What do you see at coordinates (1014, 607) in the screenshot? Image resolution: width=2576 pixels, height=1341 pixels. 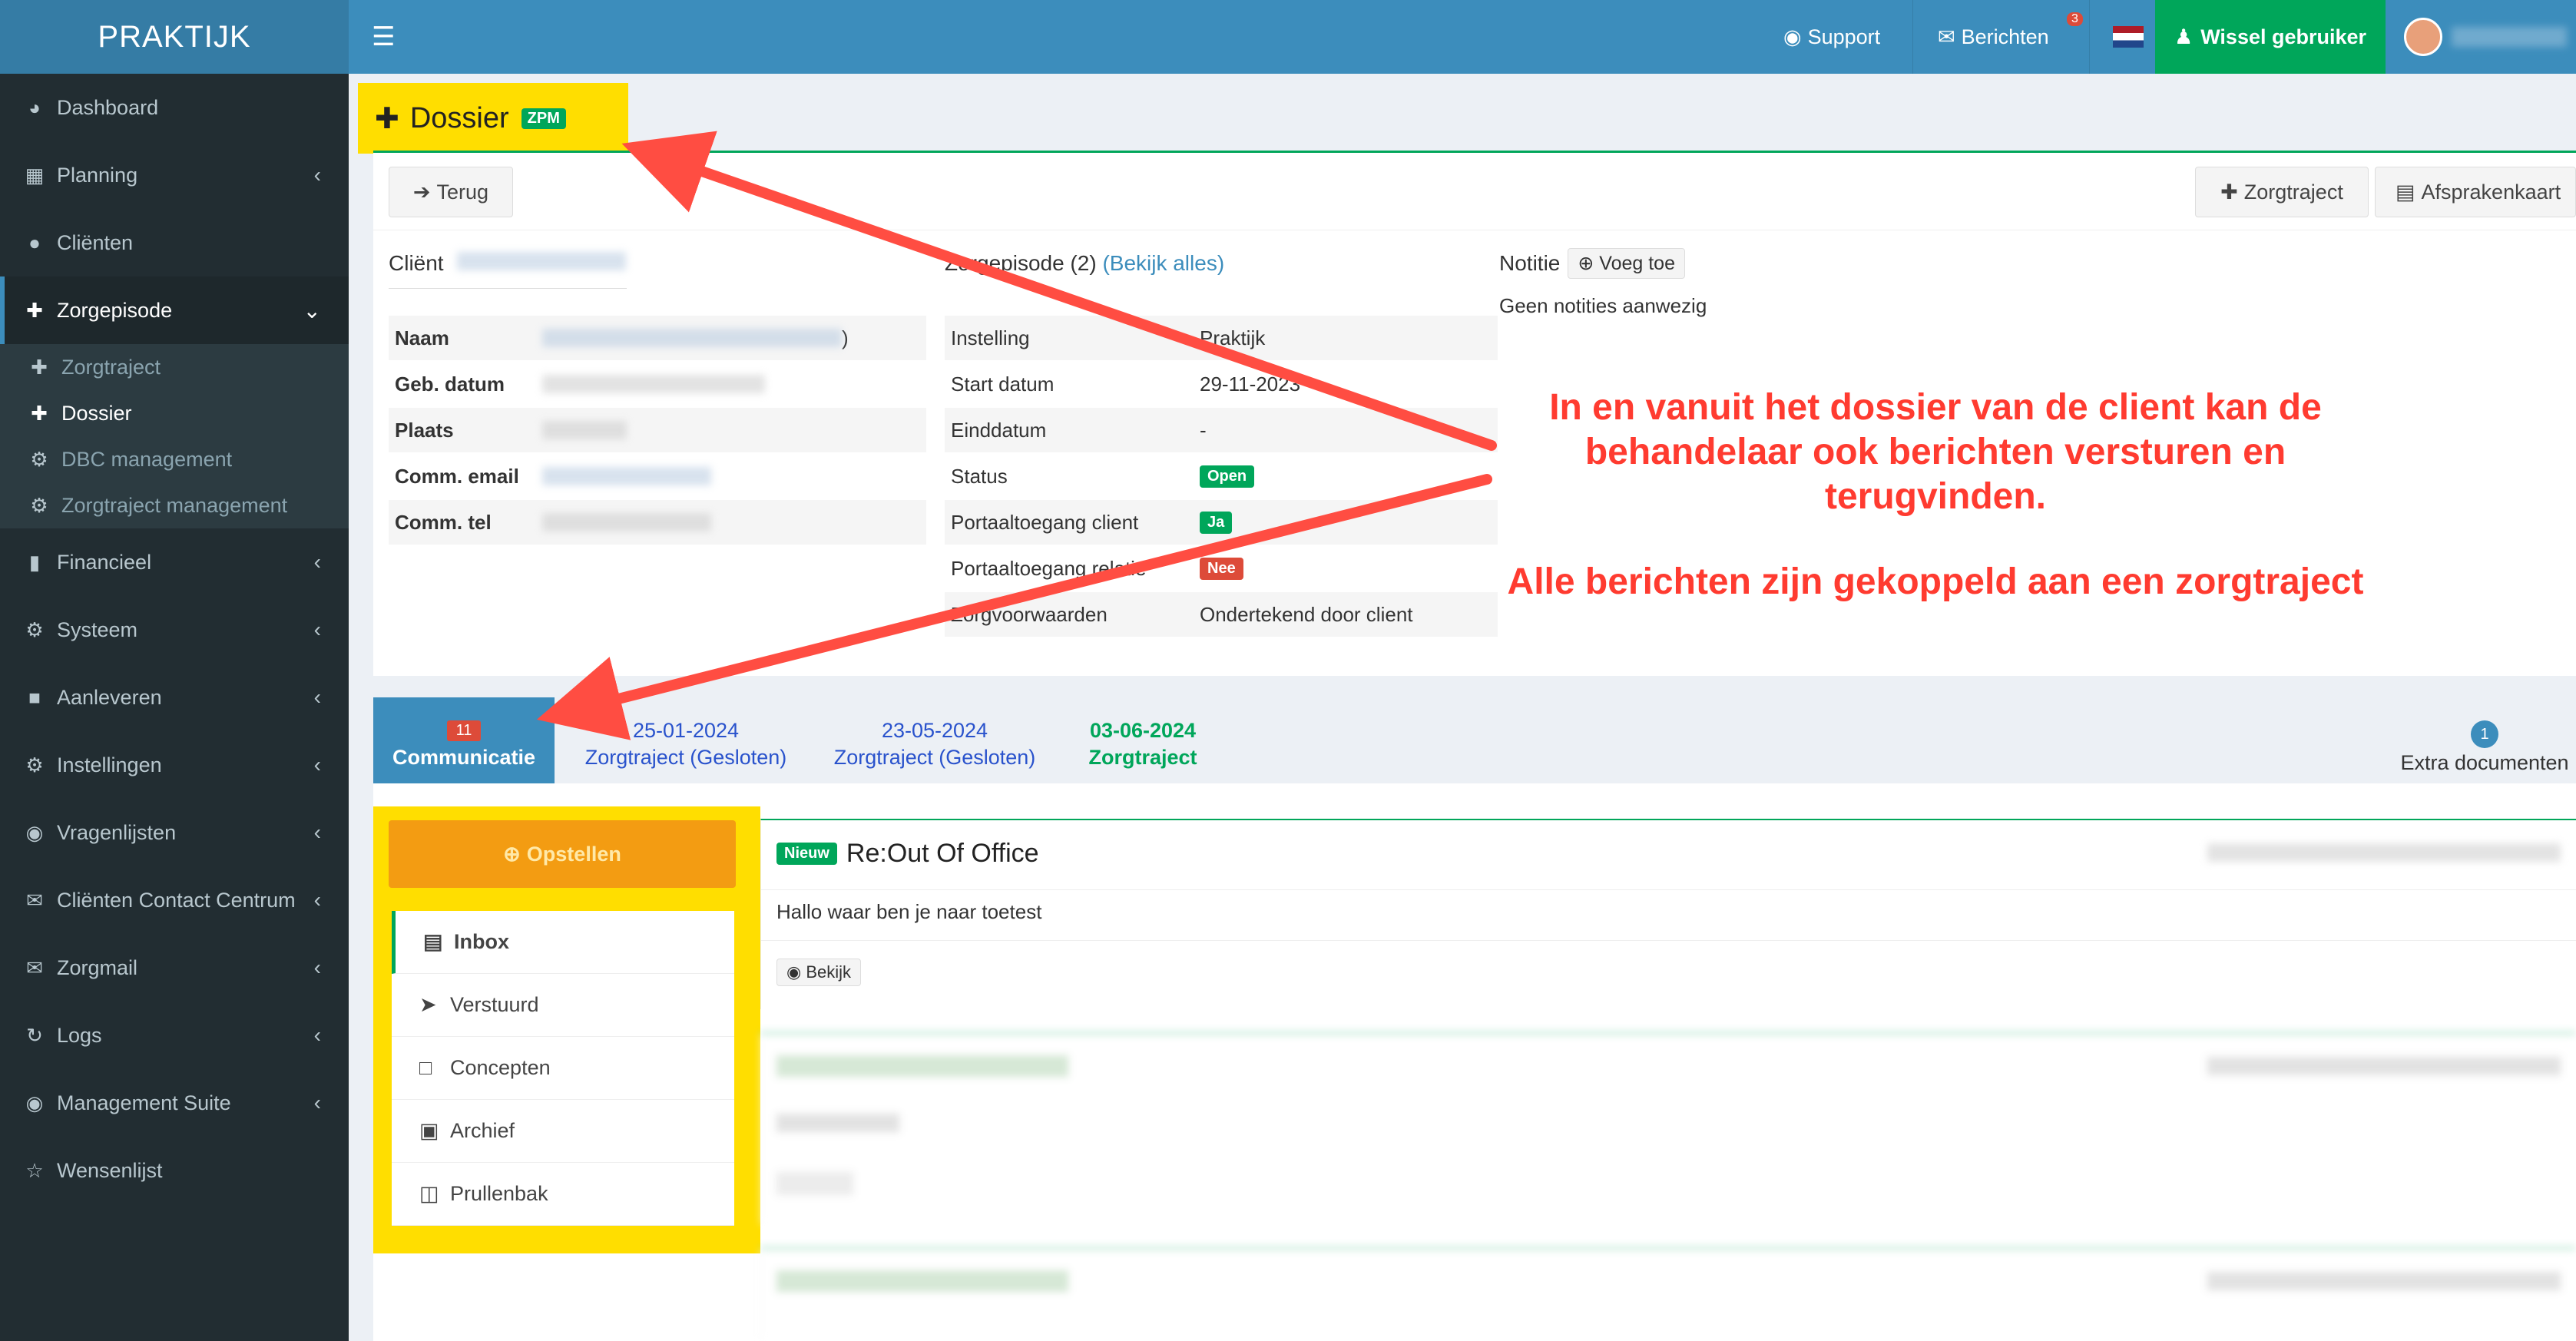 I see `arrow-to-communicatie-tab` at bounding box center [1014, 607].